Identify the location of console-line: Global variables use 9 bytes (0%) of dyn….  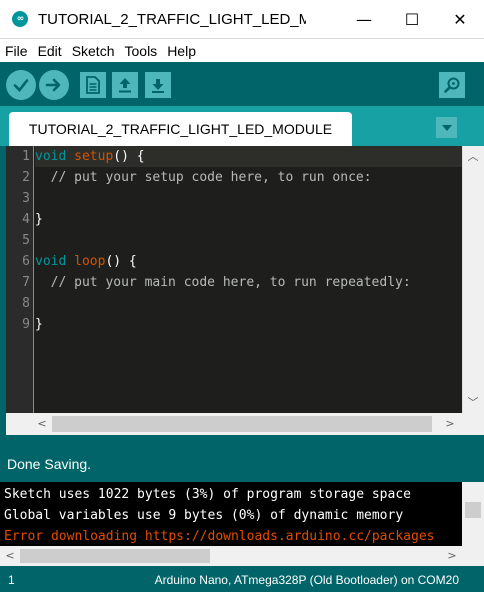
(204, 515).